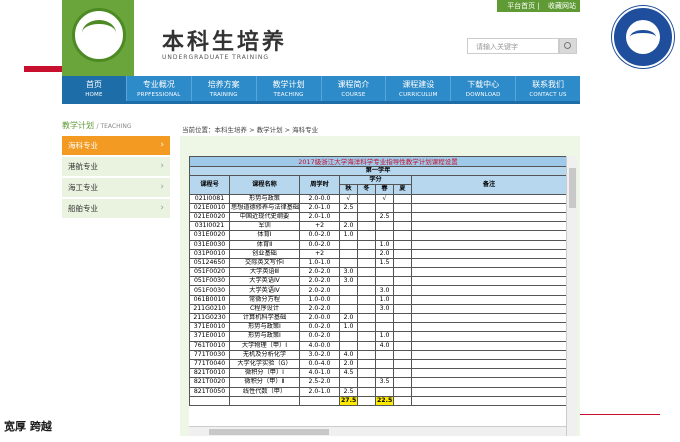 The width and height of the screenshot is (680, 442). Describe the element at coordinates (348, 391) in the screenshot. I see `cell-autumn: 2.5` at that location.